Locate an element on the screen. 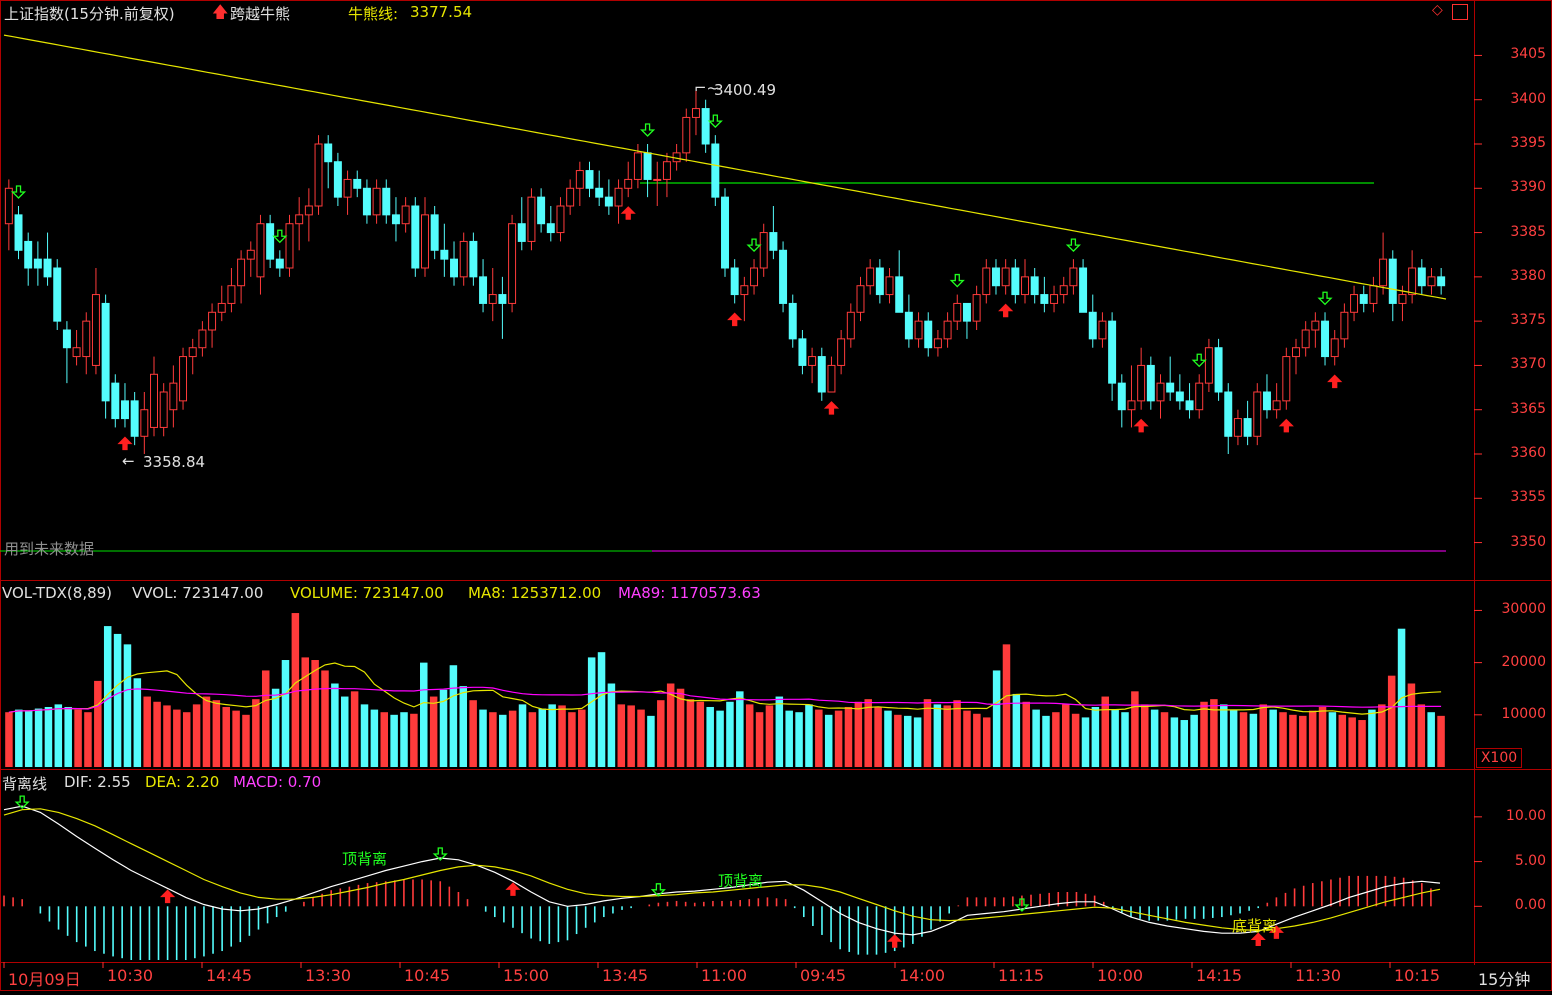  x-tick-label: 14:00 is located at coordinates (922, 975).